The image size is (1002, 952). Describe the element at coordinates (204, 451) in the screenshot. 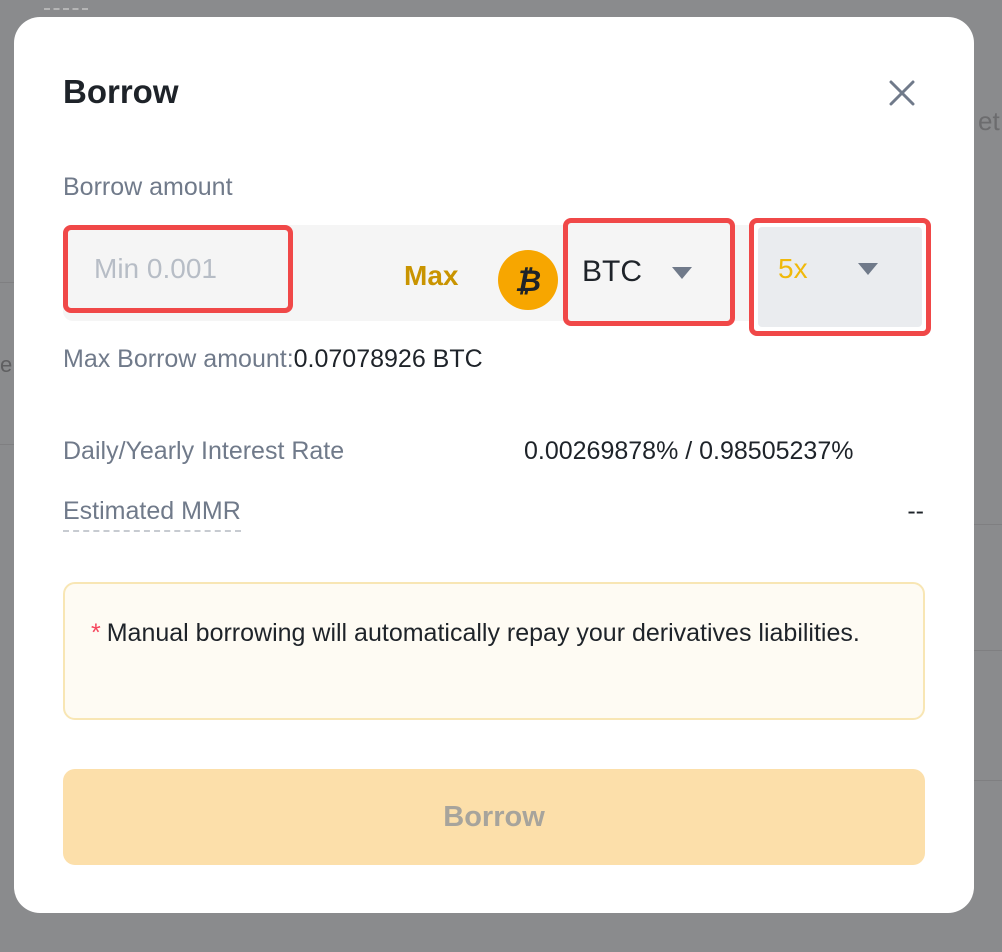

I see `interest-rate-label: Daily/Yearly Interest Rate` at that location.